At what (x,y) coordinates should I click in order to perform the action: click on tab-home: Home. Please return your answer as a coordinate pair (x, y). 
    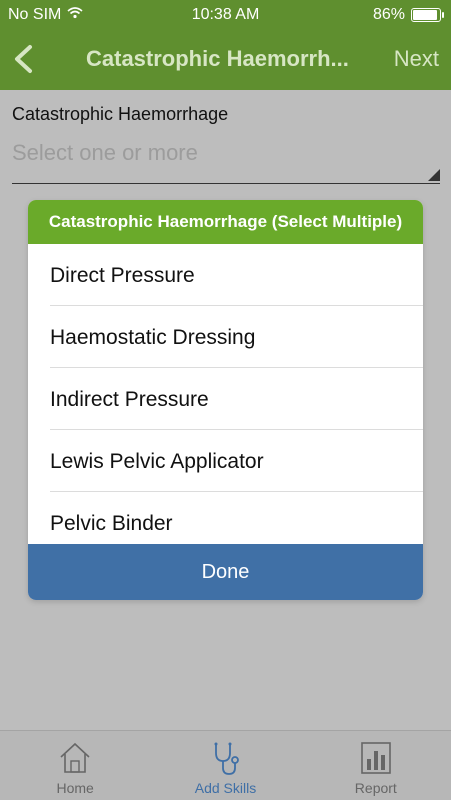
    Looking at the image, I should click on (75, 765).